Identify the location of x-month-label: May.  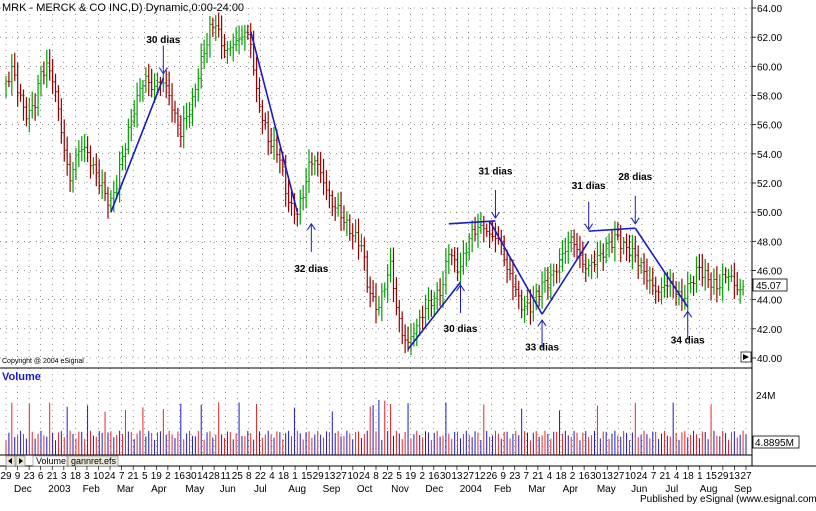
(606, 489).